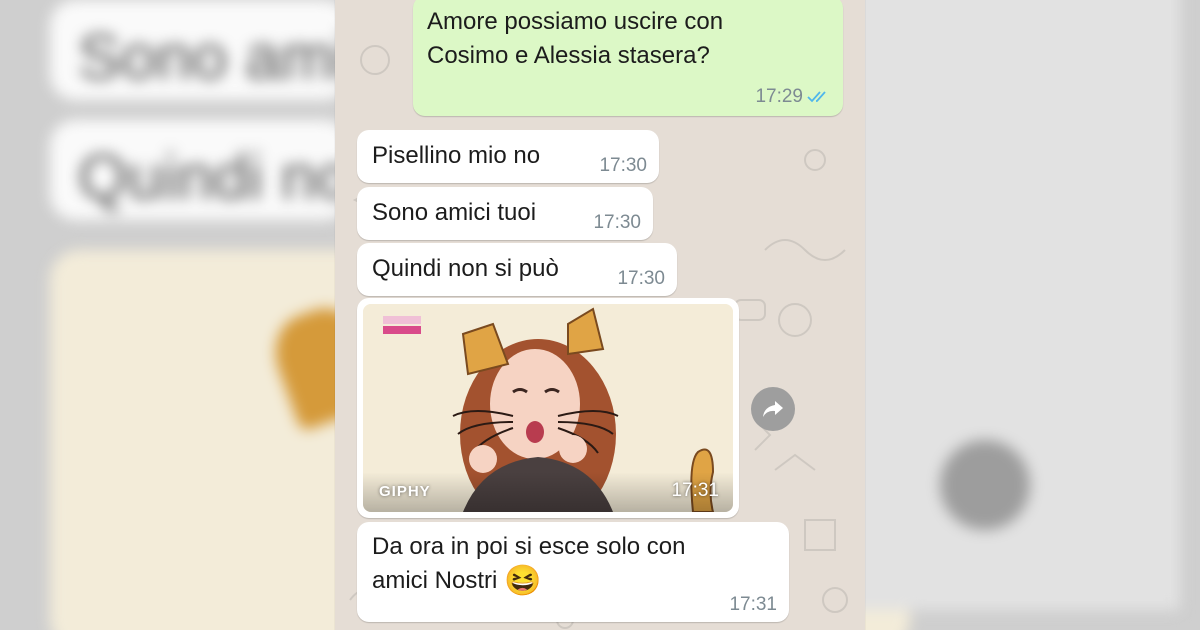  I want to click on forward-button, so click(773, 409).